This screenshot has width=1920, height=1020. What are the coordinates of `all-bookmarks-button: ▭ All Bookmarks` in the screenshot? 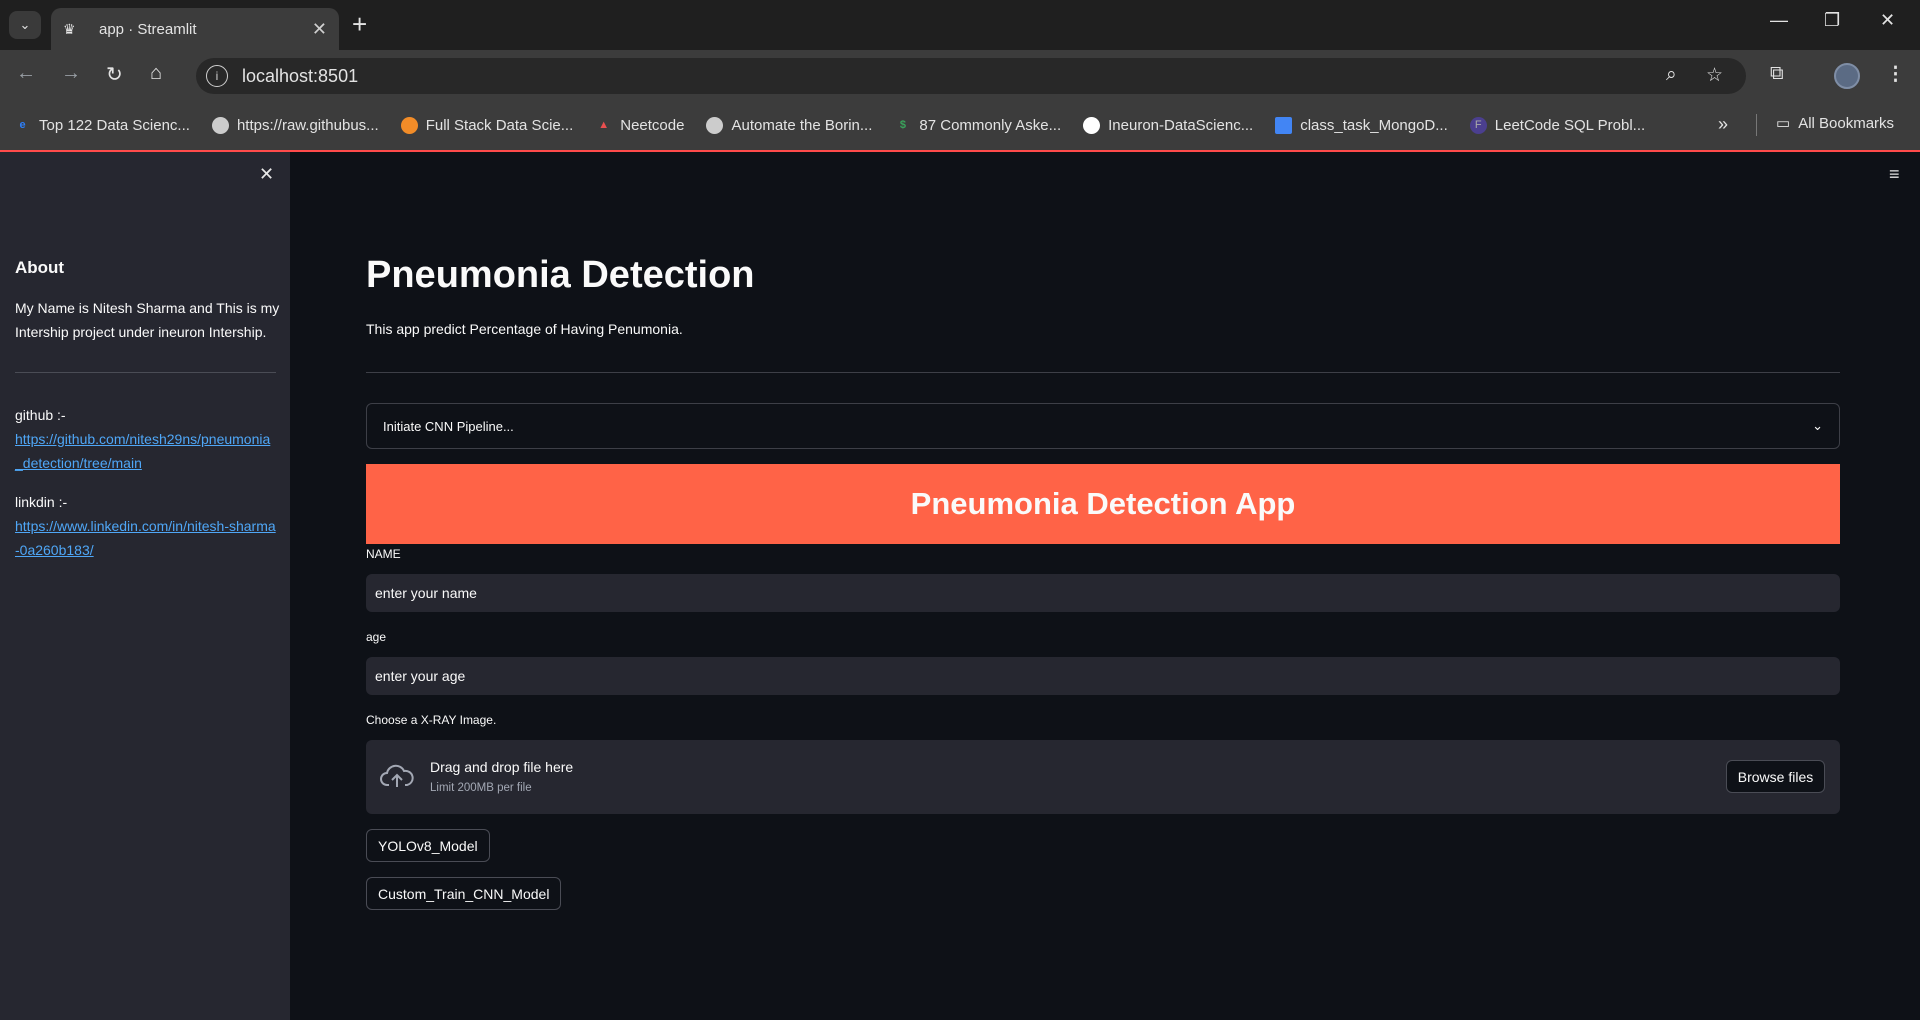 It's located at (1835, 123).